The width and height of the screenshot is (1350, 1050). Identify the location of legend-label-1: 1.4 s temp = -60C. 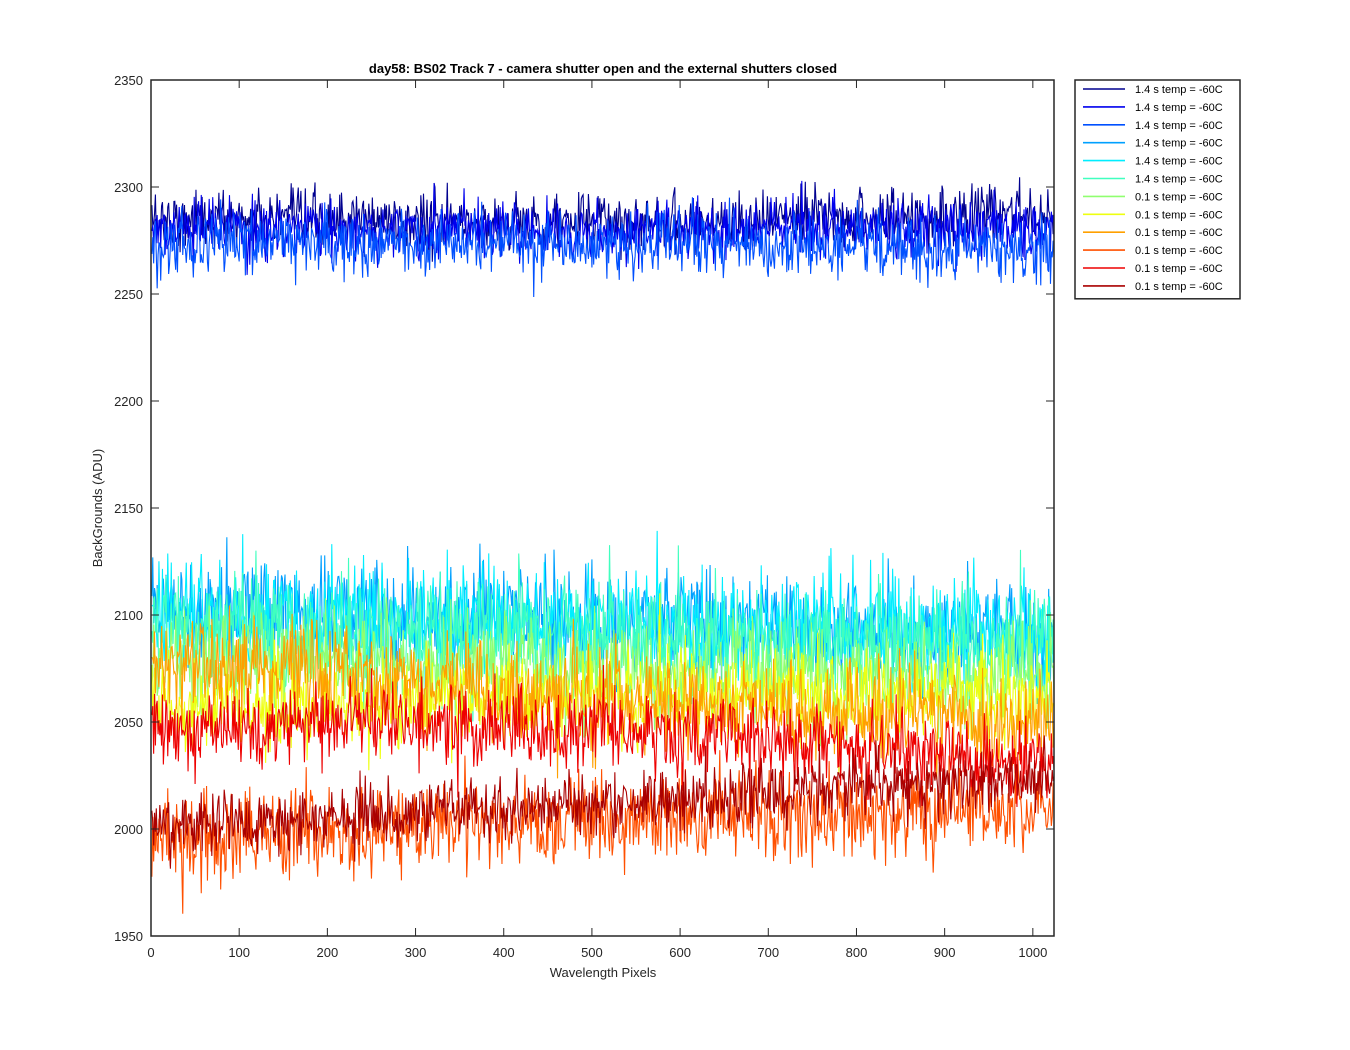
(1179, 90).